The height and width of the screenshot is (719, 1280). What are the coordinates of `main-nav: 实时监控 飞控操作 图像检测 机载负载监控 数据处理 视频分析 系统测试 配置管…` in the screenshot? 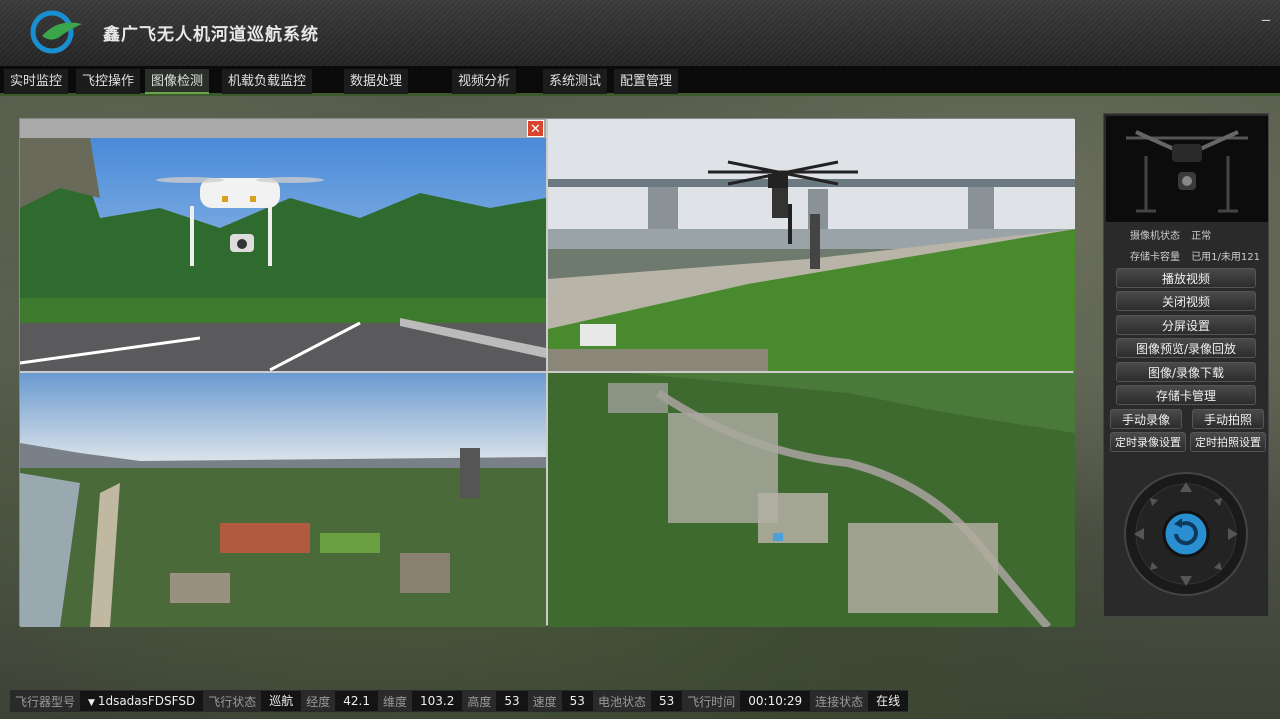 It's located at (640, 81).